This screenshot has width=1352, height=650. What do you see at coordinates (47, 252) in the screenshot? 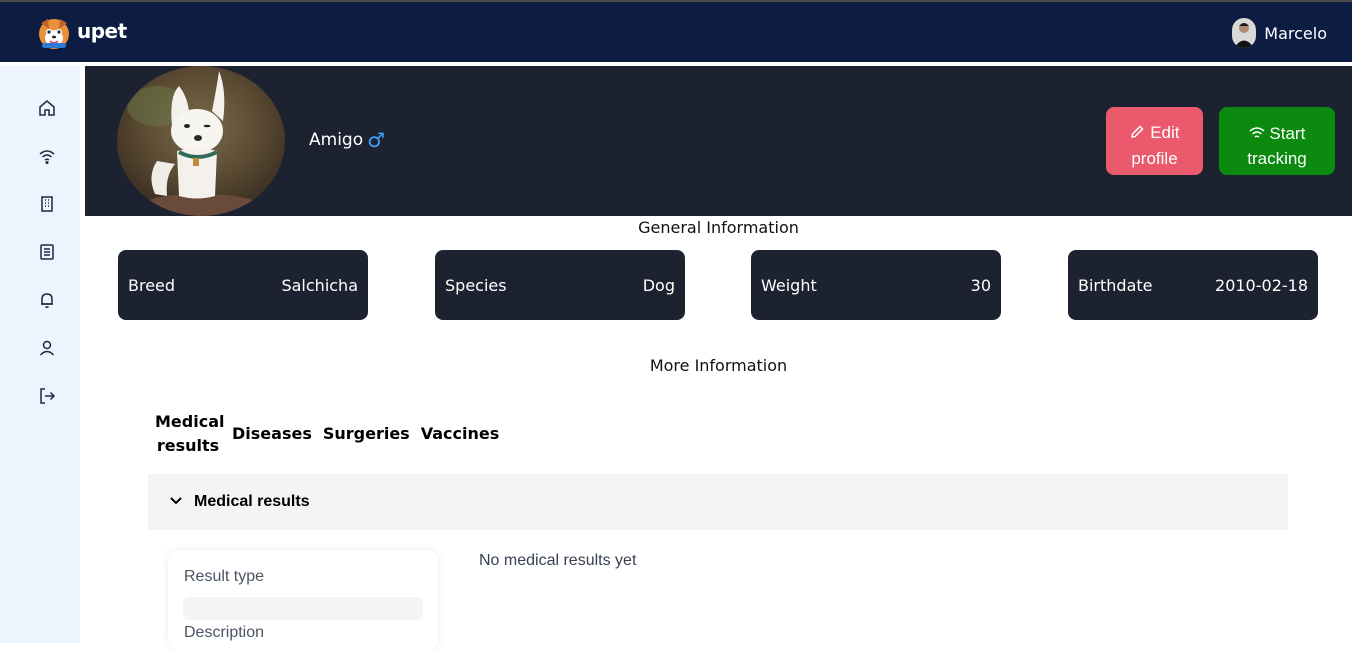
I see `document-icon` at bounding box center [47, 252].